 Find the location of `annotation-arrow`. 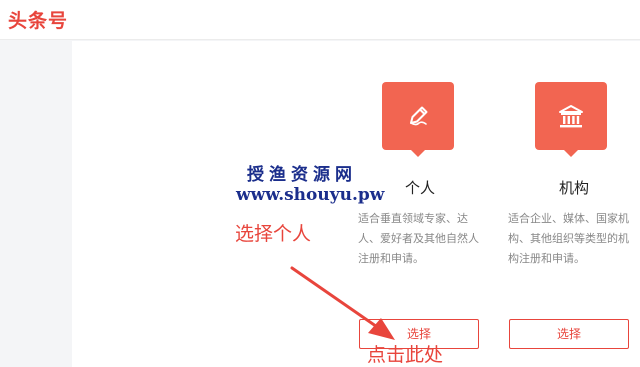

annotation-arrow is located at coordinates (342, 303).